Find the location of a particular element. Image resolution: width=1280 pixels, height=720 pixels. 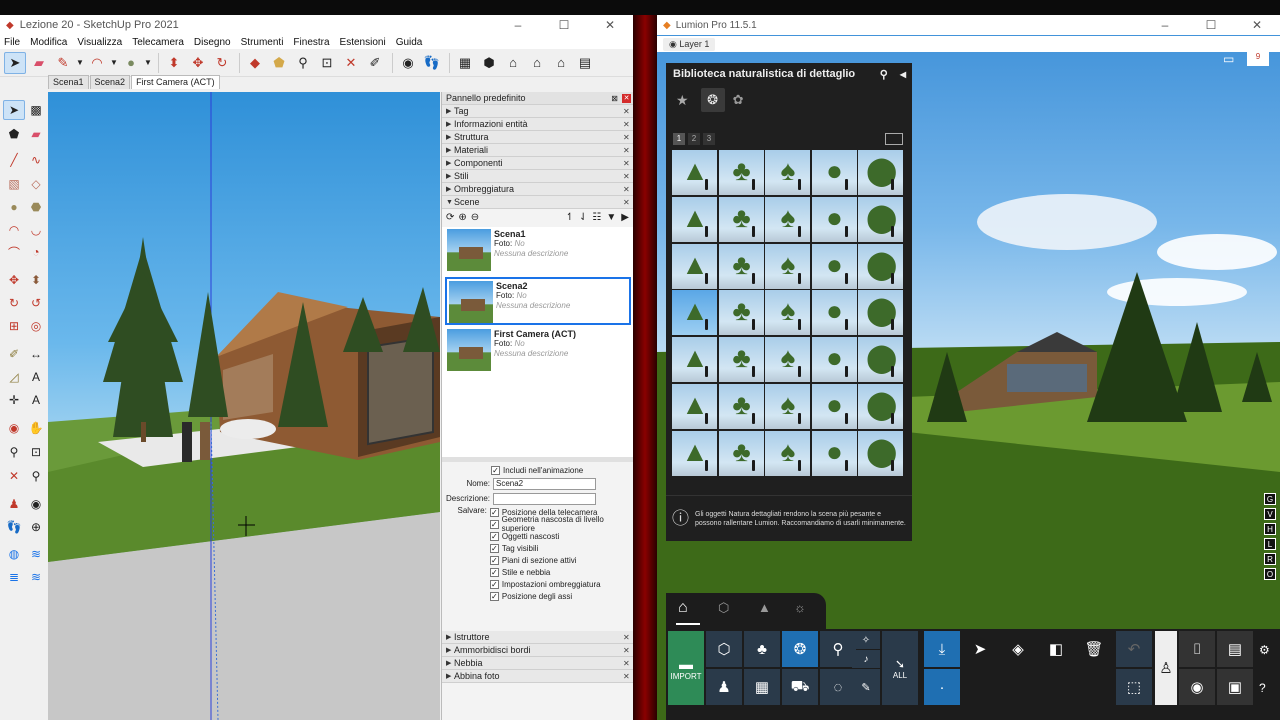

outdoor-icon: ▦ is located at coordinates (762, 687).